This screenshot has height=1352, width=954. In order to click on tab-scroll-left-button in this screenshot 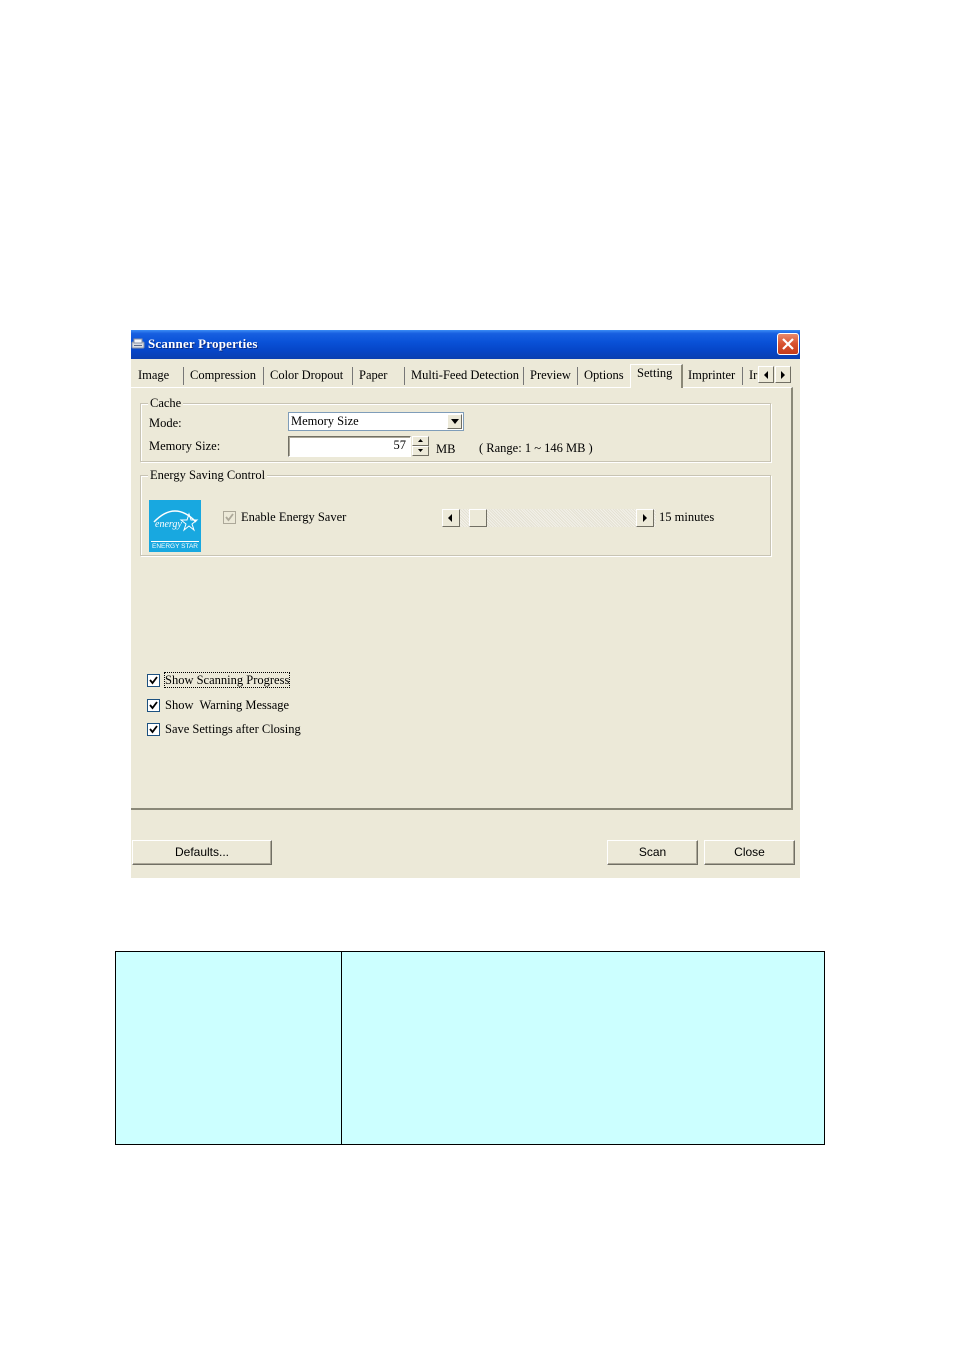, I will do `click(766, 374)`.